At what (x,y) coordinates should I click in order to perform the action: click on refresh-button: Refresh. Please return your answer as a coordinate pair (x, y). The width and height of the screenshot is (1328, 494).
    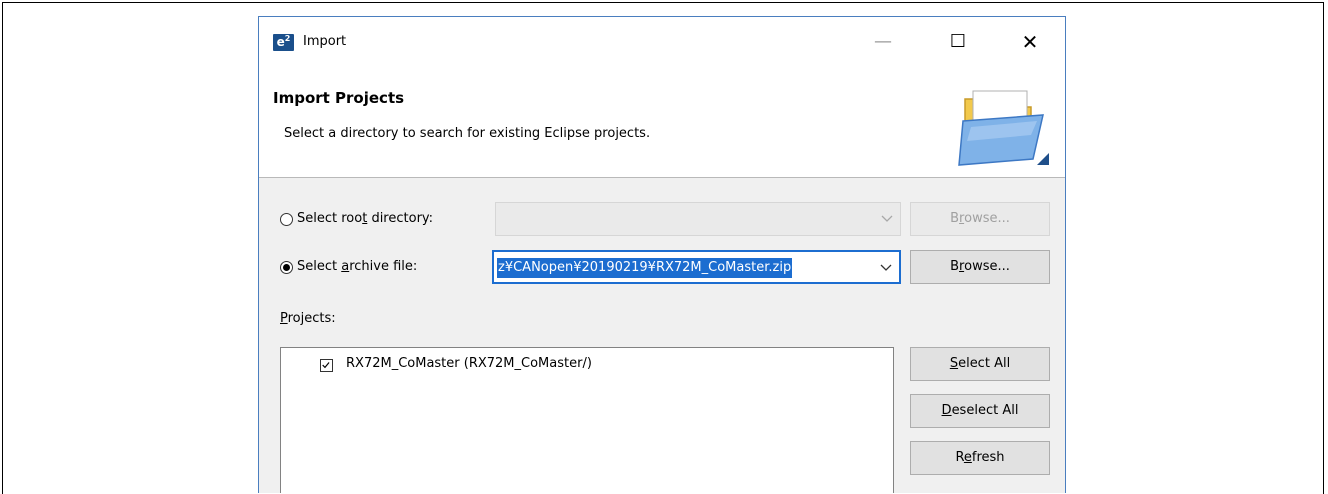
    Looking at the image, I should click on (980, 458).